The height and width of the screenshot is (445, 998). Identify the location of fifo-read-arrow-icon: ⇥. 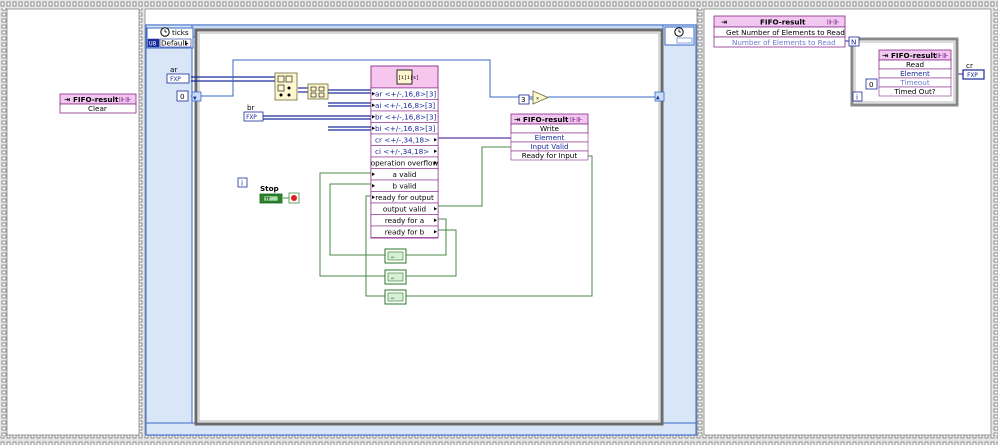
(885, 55).